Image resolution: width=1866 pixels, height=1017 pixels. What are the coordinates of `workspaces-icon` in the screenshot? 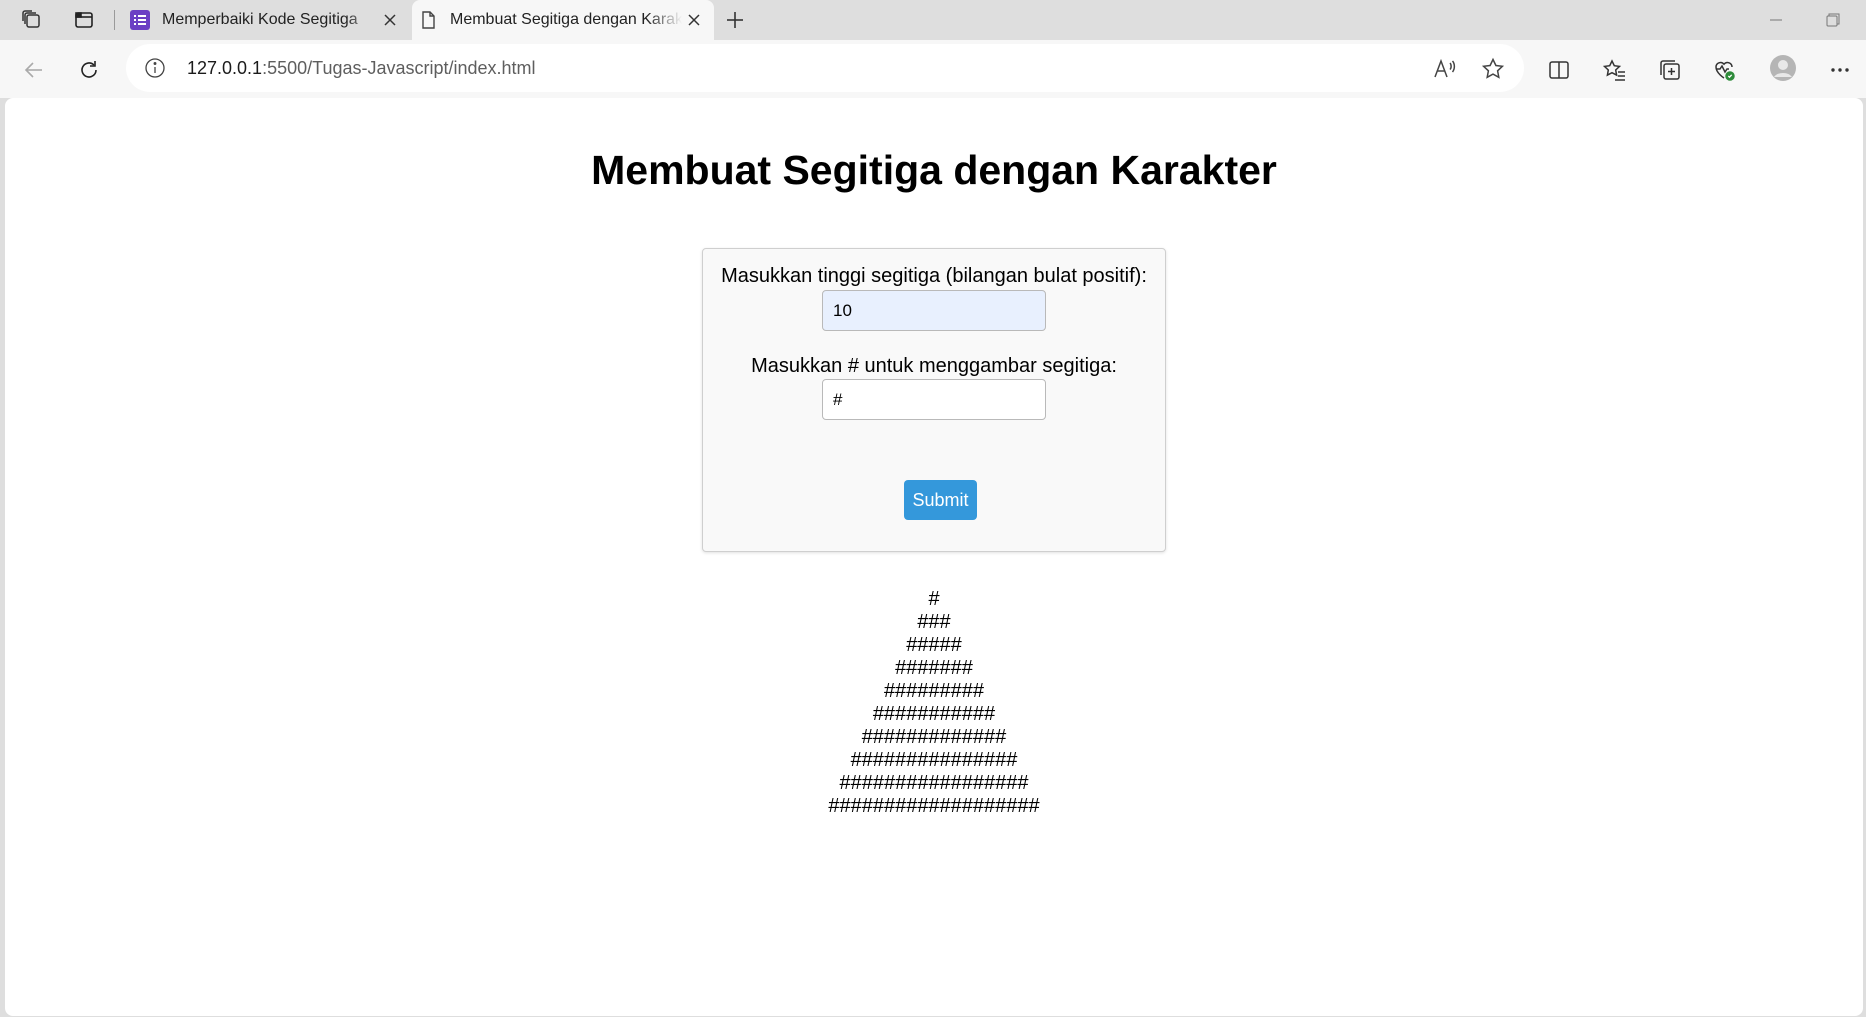 It's located at (32, 20).